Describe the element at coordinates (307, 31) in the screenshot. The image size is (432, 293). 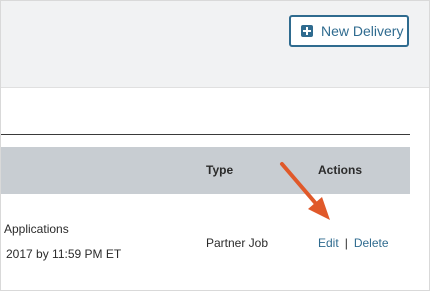
I see `plus-square-icon` at that location.